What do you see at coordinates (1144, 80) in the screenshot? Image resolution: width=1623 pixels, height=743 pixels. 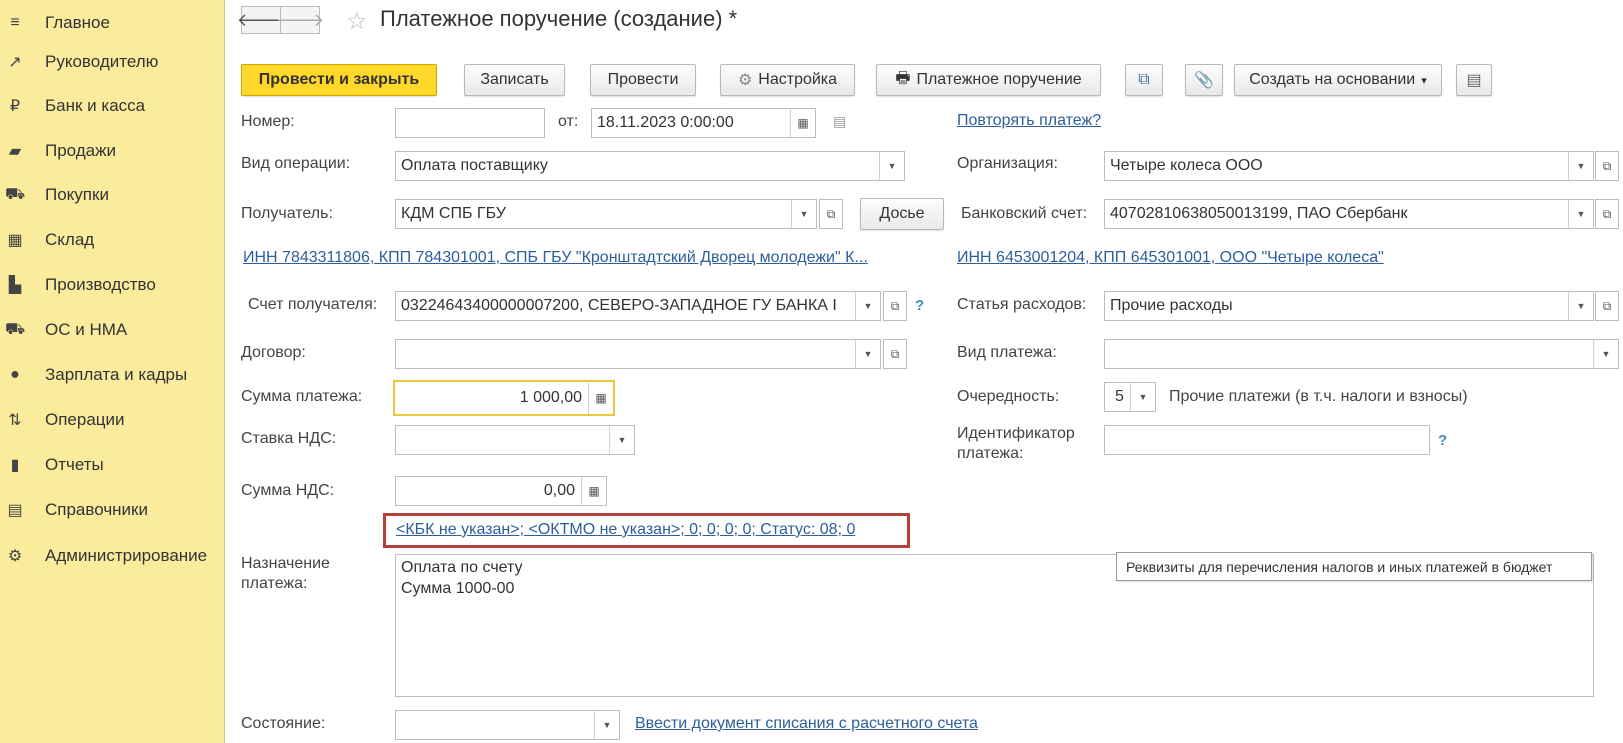 I see `structure-button: ⧉` at bounding box center [1144, 80].